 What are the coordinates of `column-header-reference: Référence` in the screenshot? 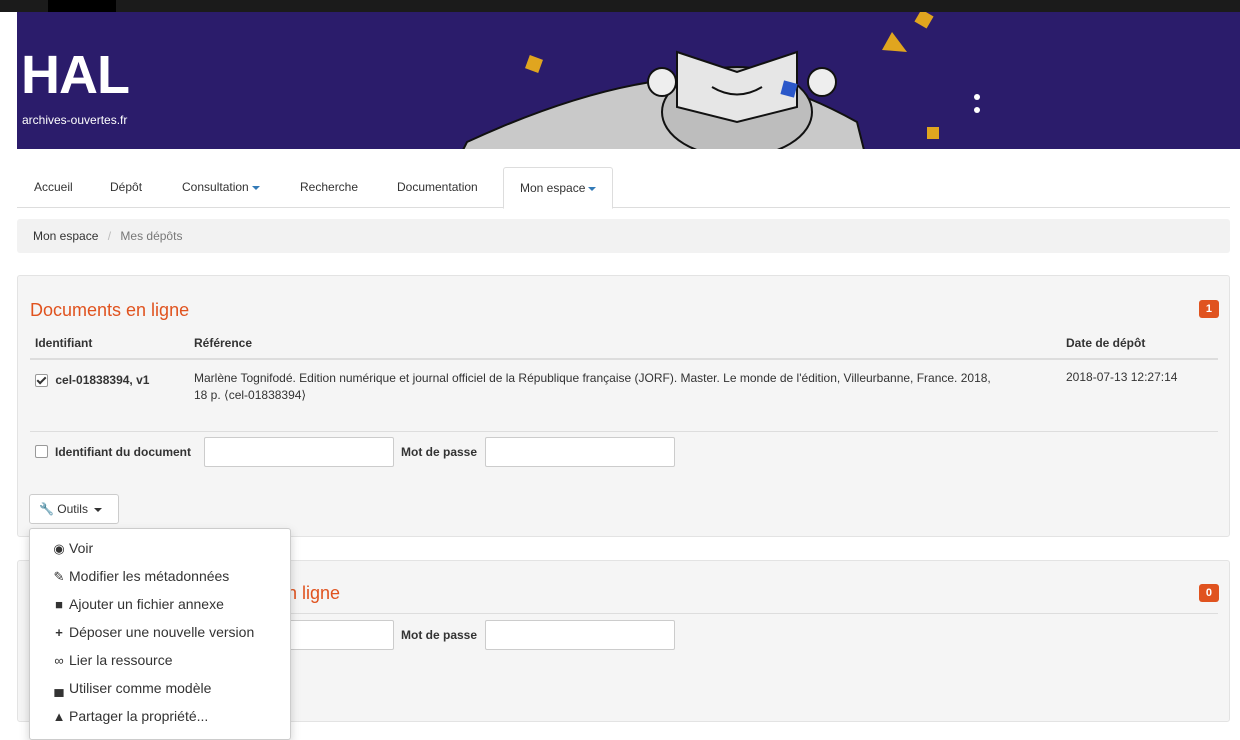 It's located at (223, 343).